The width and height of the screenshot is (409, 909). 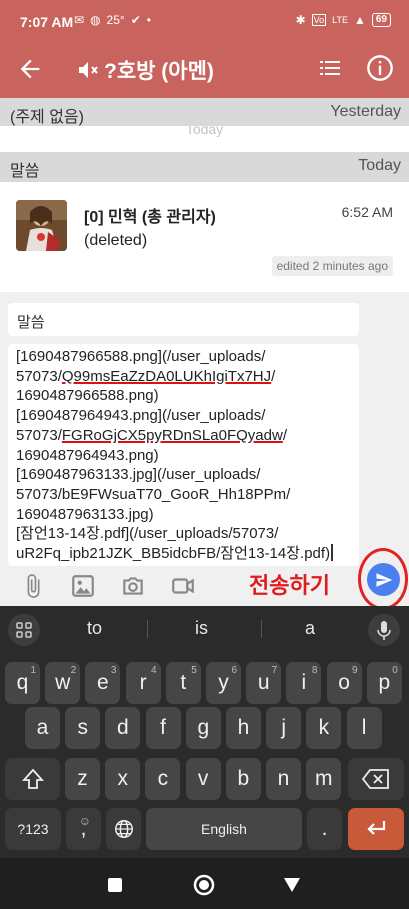 What do you see at coordinates (310, 628) in the screenshot?
I see `suggestion-3: a` at bounding box center [310, 628].